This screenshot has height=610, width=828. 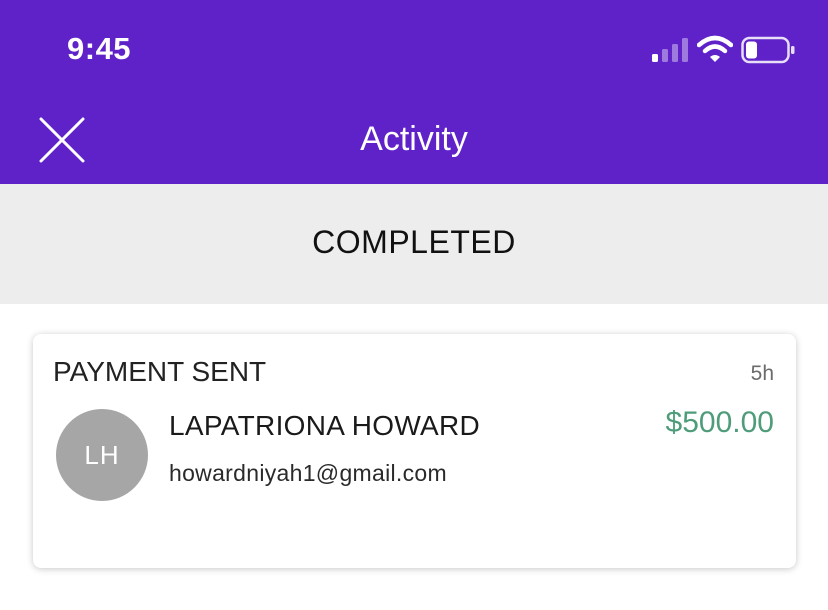 What do you see at coordinates (325, 425) in the screenshot?
I see `recipient-name: LAPATRIONA HOWARD` at bounding box center [325, 425].